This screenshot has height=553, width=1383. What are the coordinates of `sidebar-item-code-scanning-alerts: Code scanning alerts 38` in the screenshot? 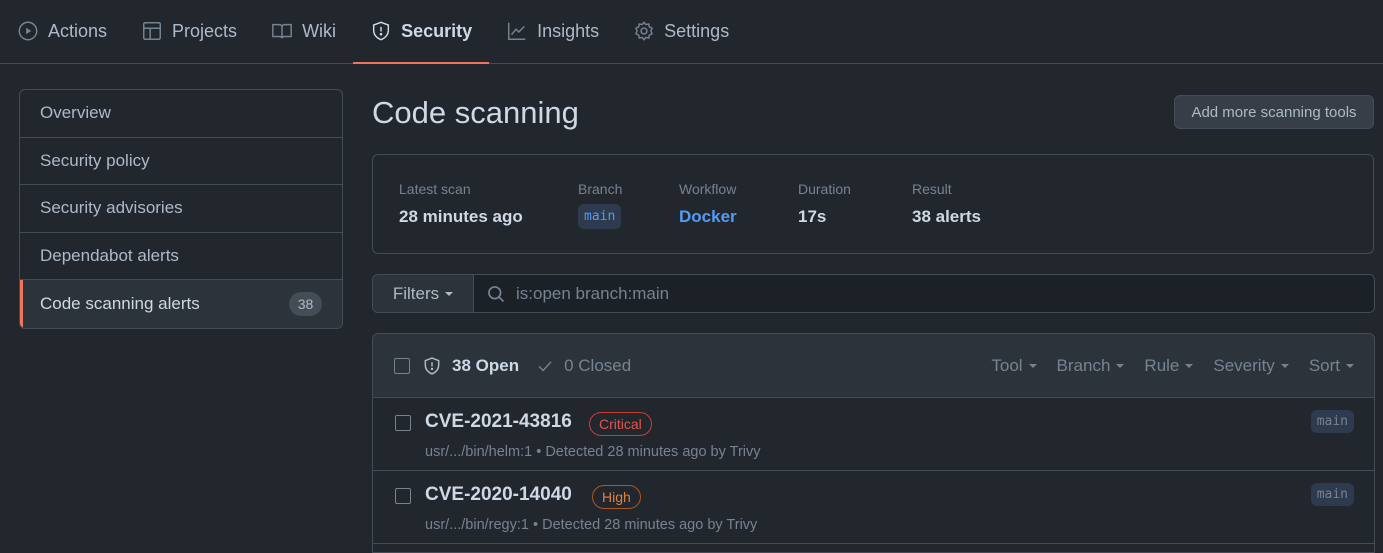 It's located at (181, 304).